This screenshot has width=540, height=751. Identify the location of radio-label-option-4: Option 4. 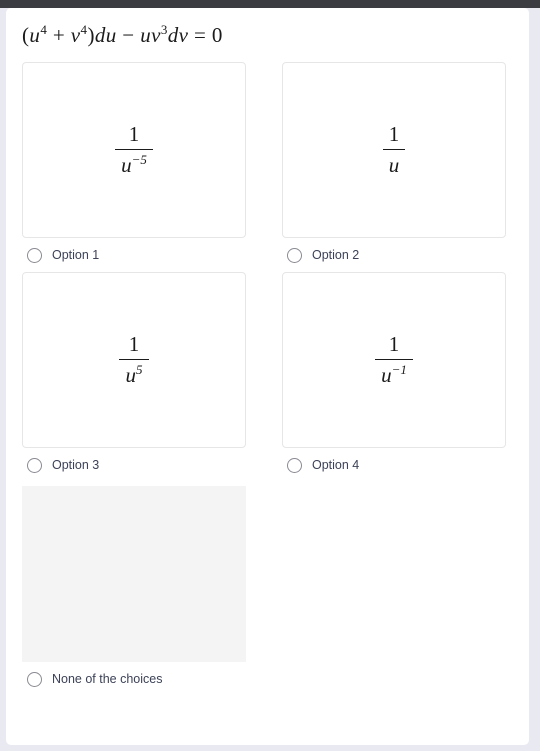
(335, 465).